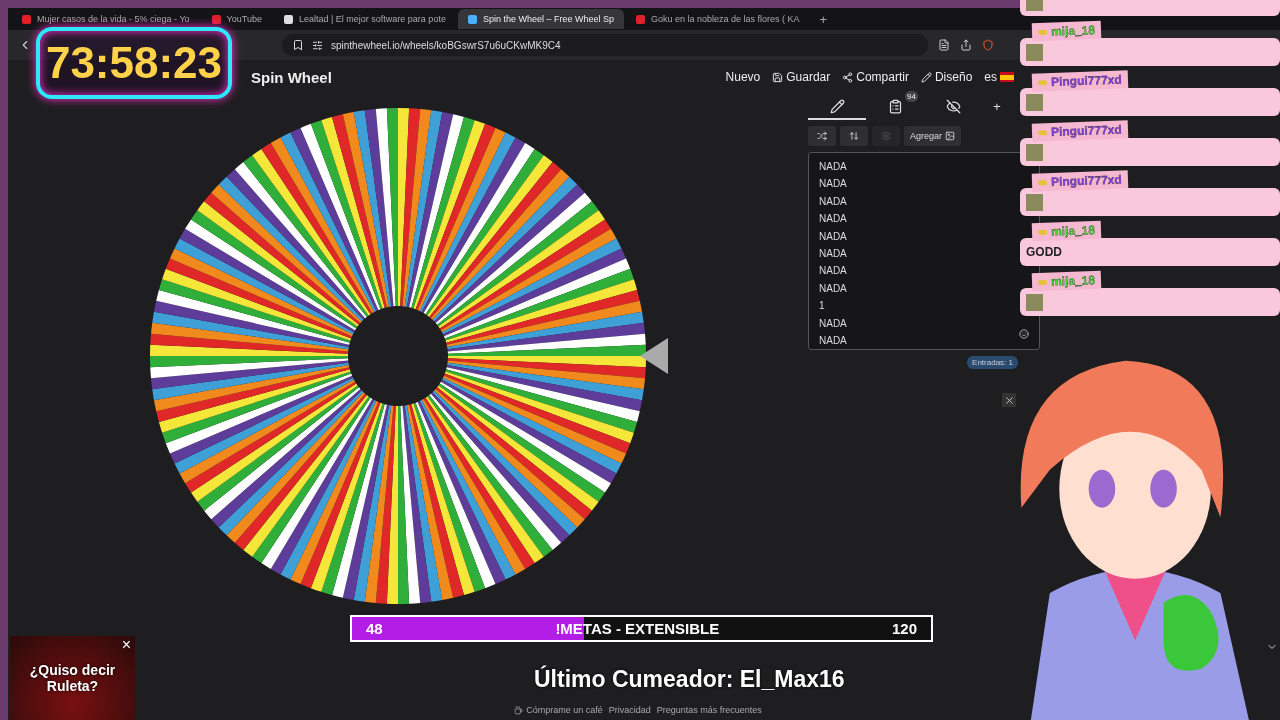 This screenshot has width=1280, height=720. What do you see at coordinates (988, 45) in the screenshot?
I see `shield-icon` at bounding box center [988, 45].